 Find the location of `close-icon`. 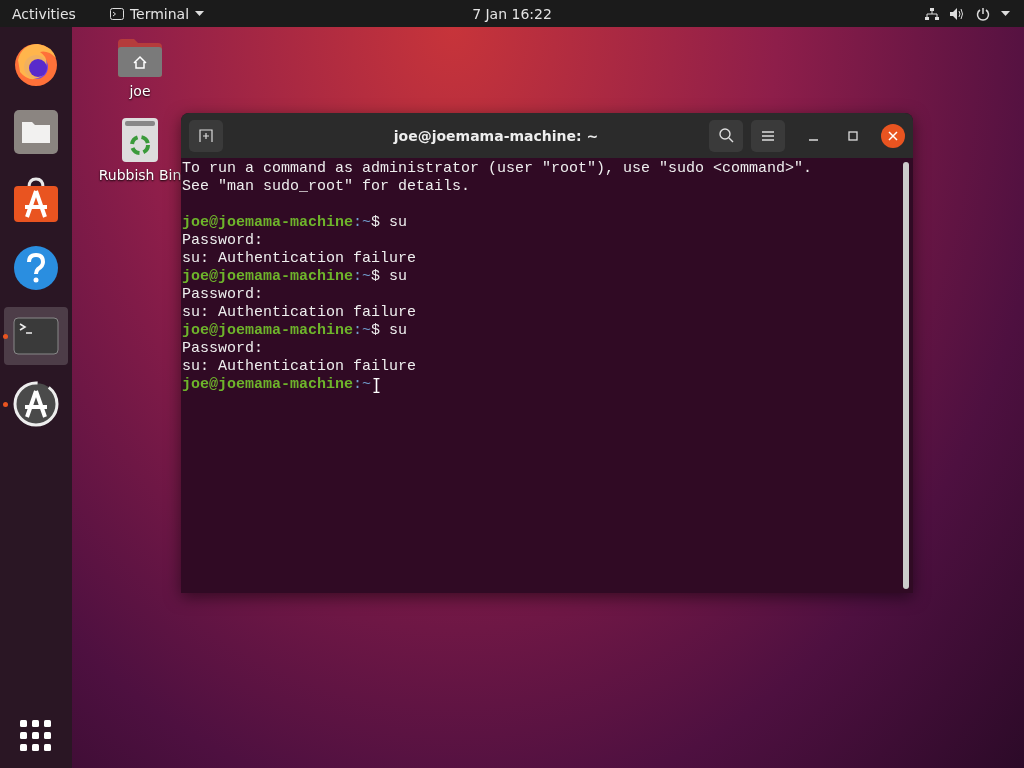

close-icon is located at coordinates (893, 135).